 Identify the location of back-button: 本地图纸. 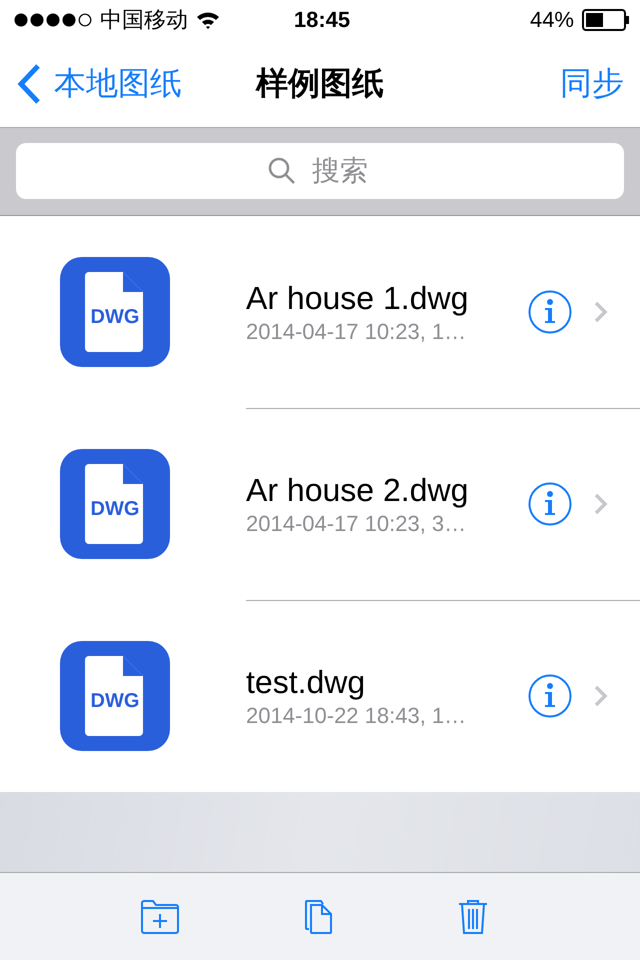
(99, 84).